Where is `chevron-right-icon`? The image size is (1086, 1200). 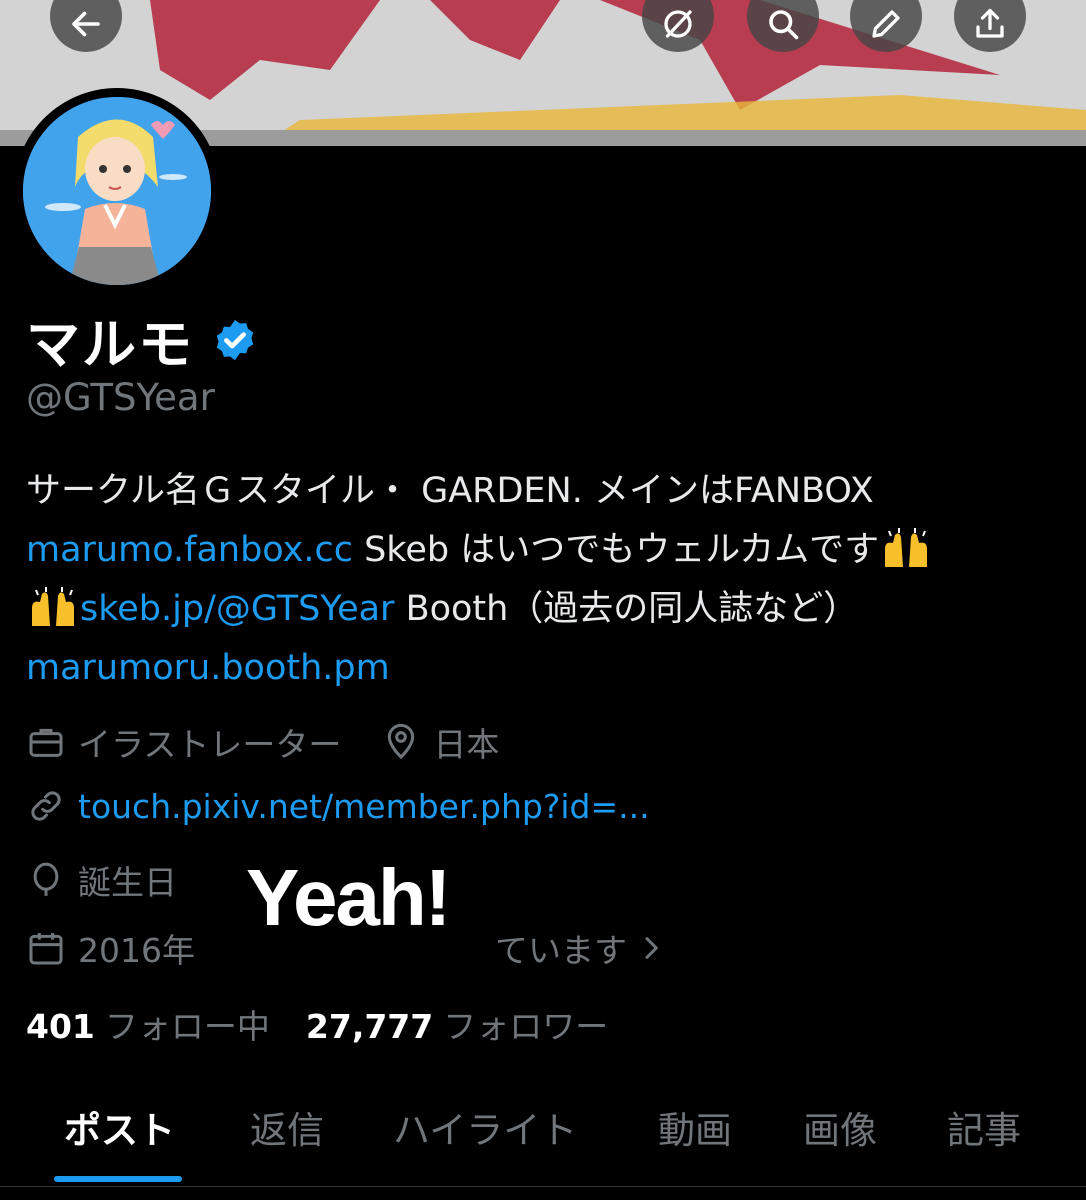 chevron-right-icon is located at coordinates (651, 948).